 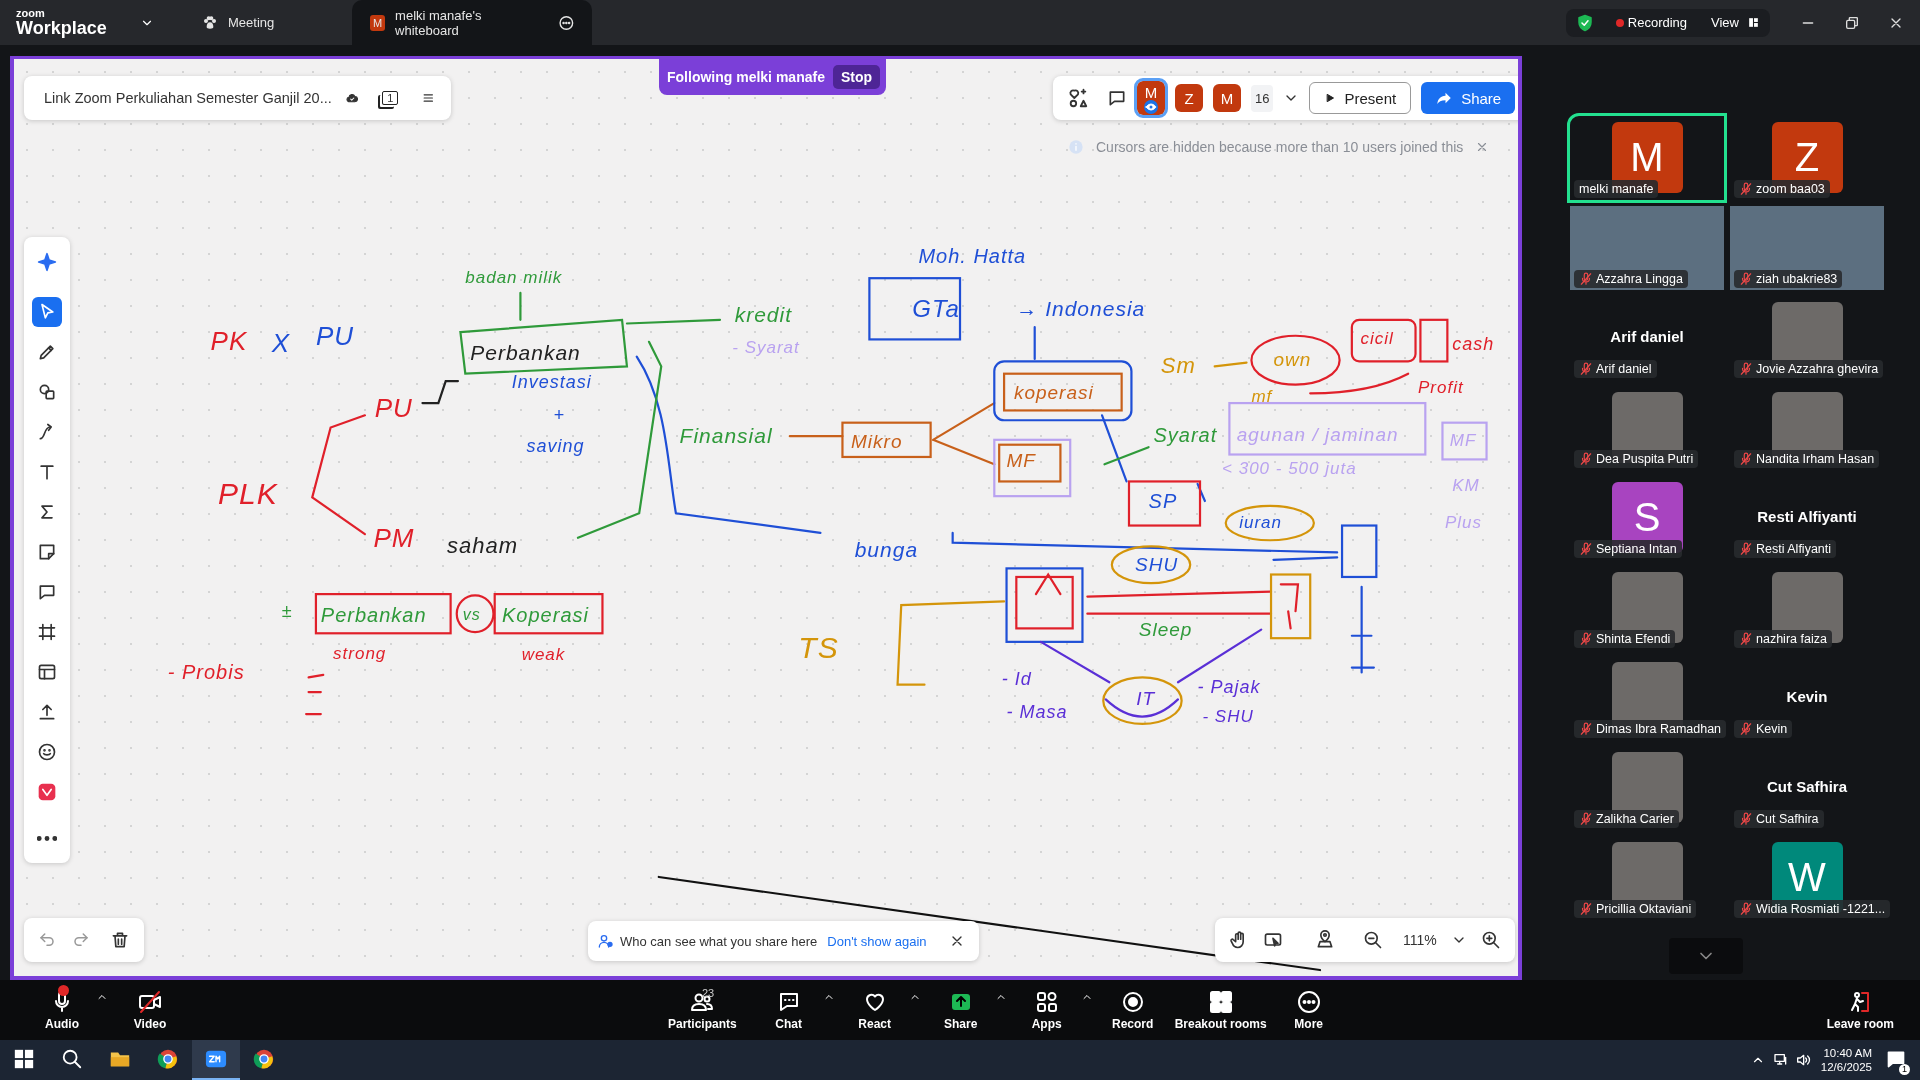 I want to click on handwritten-note: IT, so click(x=1146, y=699).